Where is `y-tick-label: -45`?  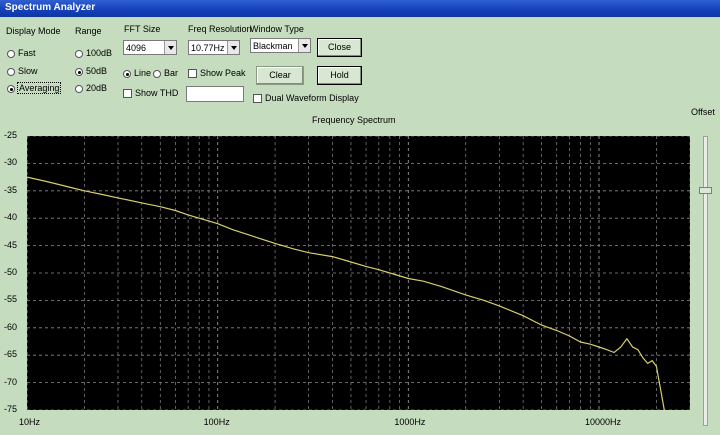 y-tick-label: -45 is located at coordinates (11, 244).